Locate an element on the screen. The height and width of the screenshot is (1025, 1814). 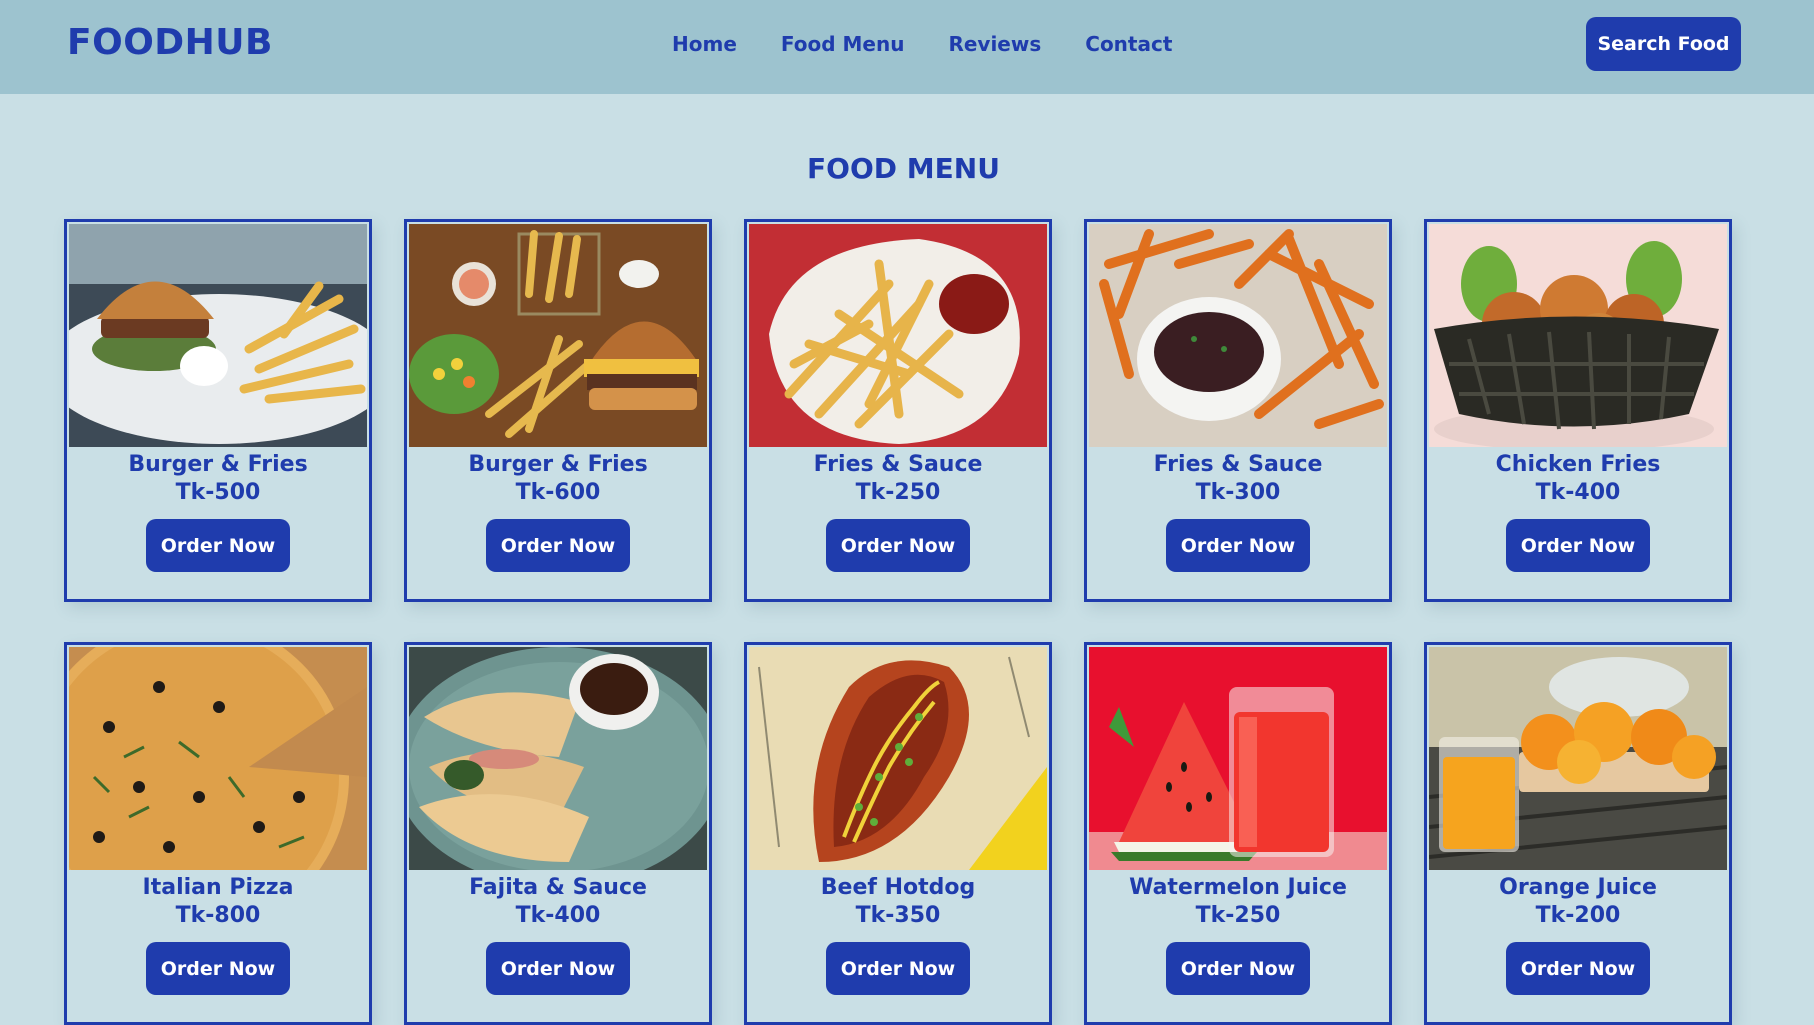
brand-logo: FOODHUB is located at coordinates (170, 42).